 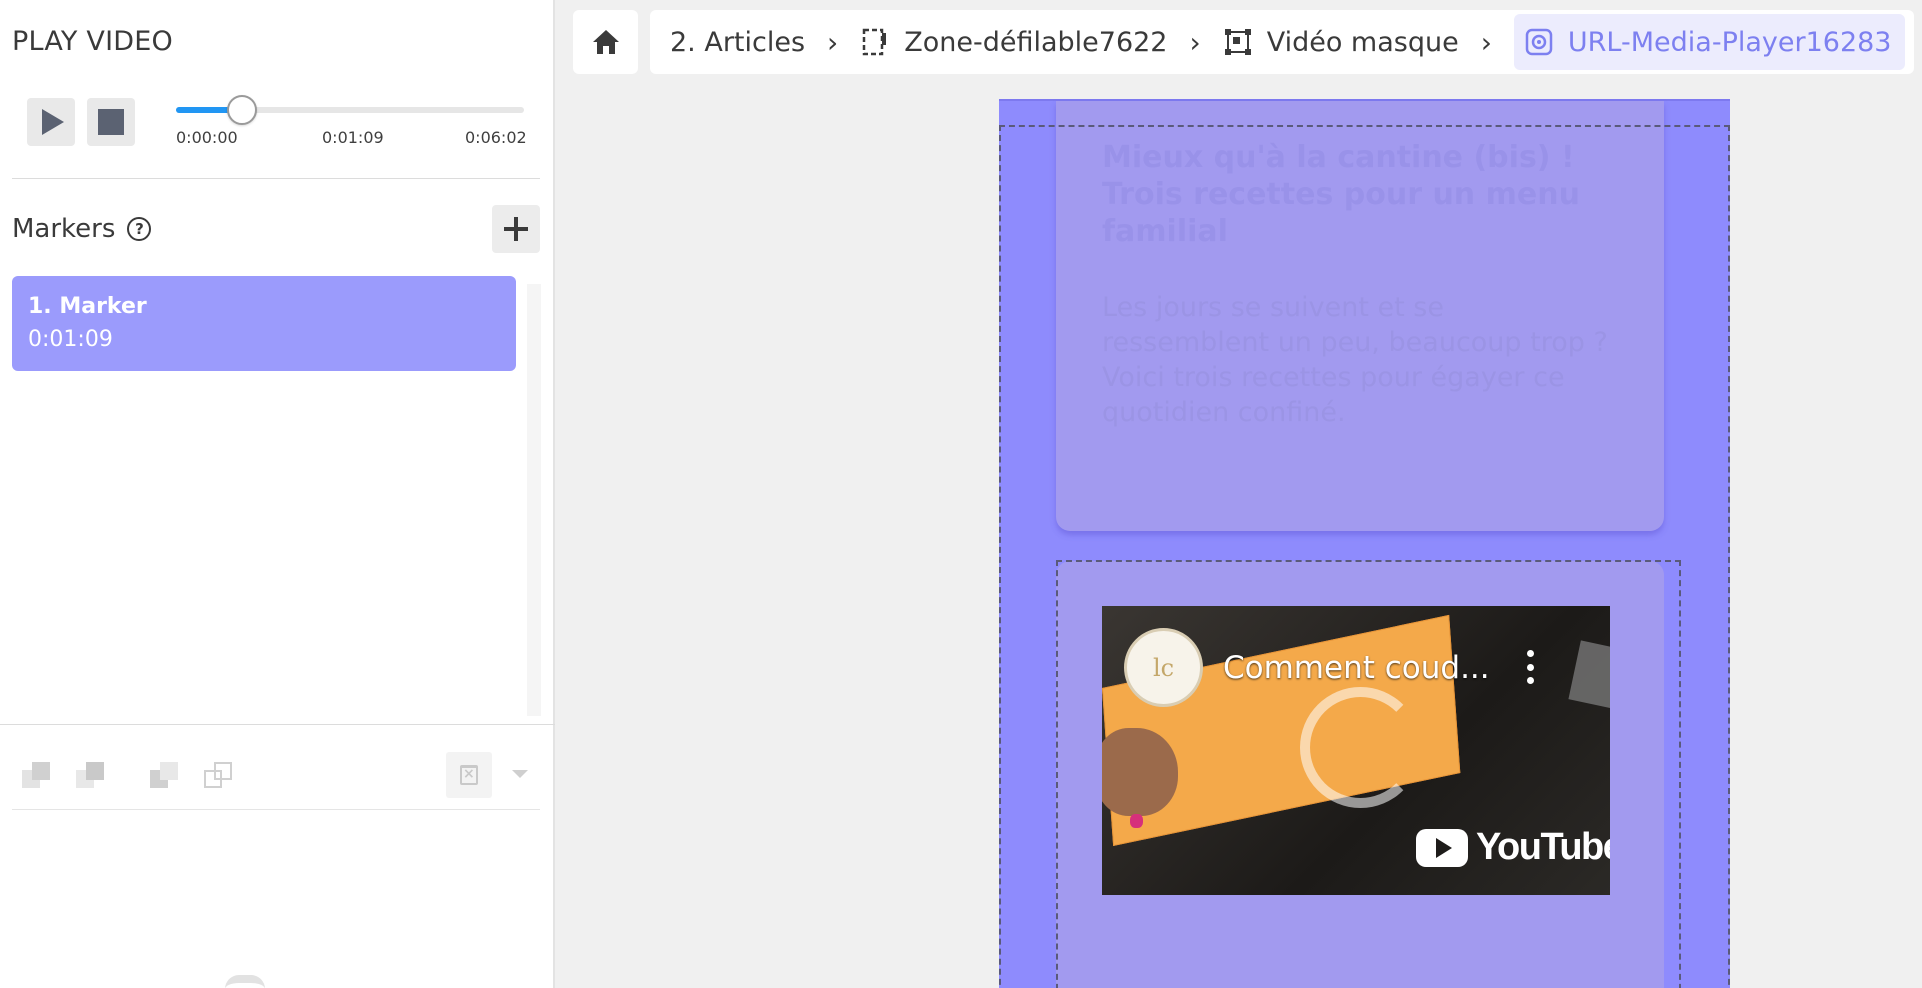 What do you see at coordinates (207, 137) in the screenshot?
I see `time-start: 0:00:00` at bounding box center [207, 137].